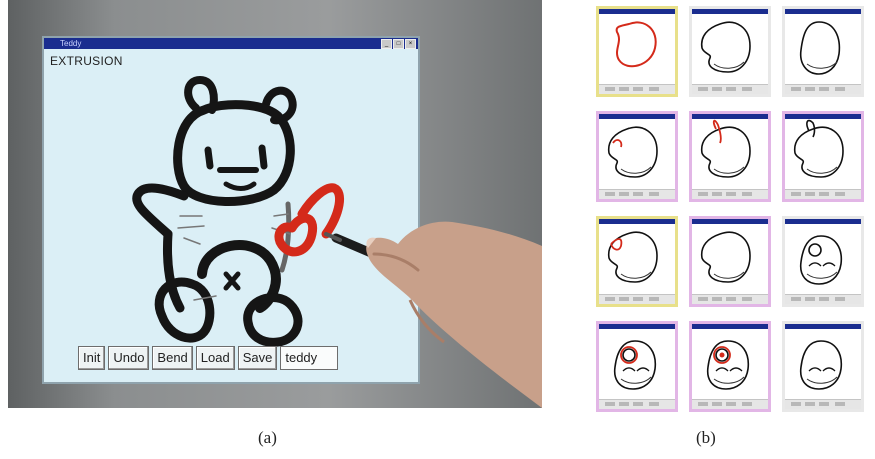 This screenshot has width=875, height=459. Describe the element at coordinates (722, 355) in the screenshot. I see `pupil-dot` at that location.